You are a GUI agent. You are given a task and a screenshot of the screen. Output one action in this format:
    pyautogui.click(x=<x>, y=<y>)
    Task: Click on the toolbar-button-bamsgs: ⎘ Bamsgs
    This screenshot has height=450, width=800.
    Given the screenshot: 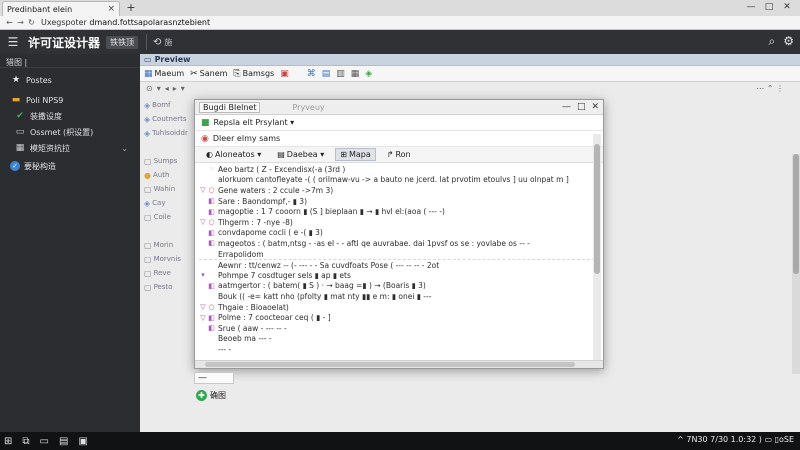 What is the action you would take?
    pyautogui.click(x=253, y=74)
    